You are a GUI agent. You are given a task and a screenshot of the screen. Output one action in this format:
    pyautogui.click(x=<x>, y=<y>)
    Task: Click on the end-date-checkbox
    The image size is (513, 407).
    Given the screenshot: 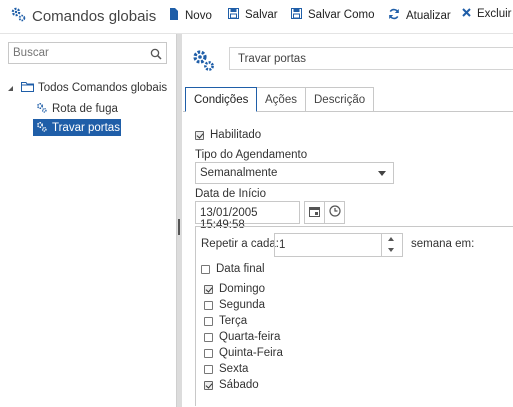 What is the action you would take?
    pyautogui.click(x=205, y=269)
    